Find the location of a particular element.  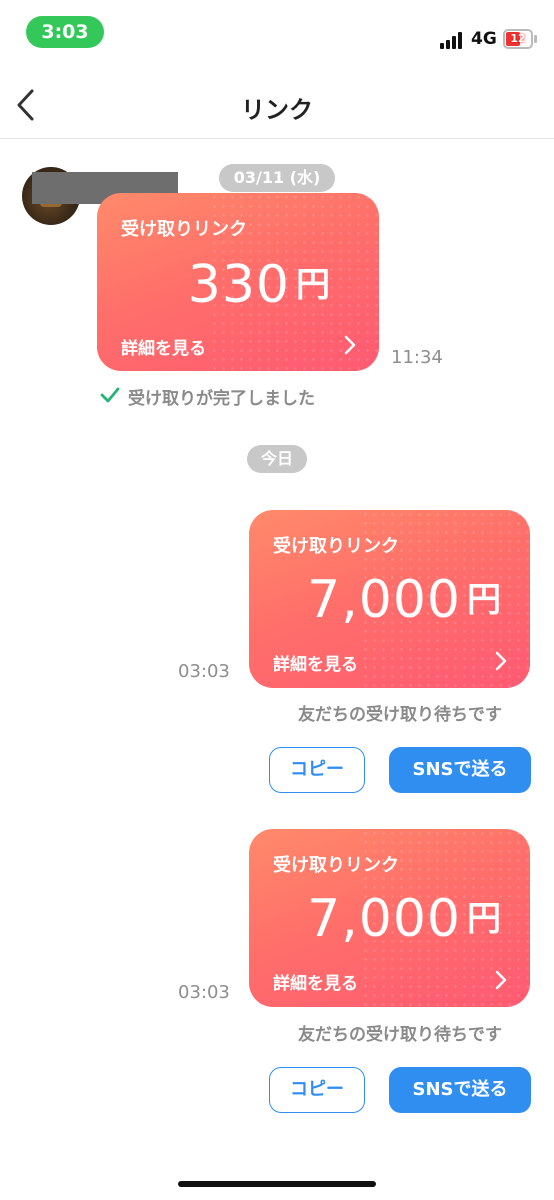

check-icon is located at coordinates (110, 395).